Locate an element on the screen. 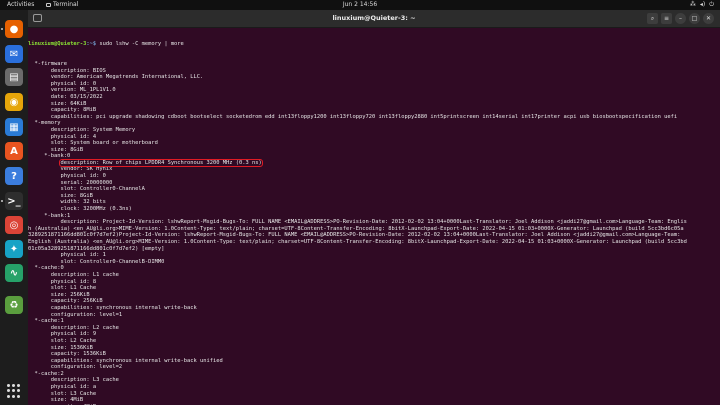 The width and height of the screenshot is (720, 405). output-line: vendor: SK Hynix is located at coordinates (70, 169).